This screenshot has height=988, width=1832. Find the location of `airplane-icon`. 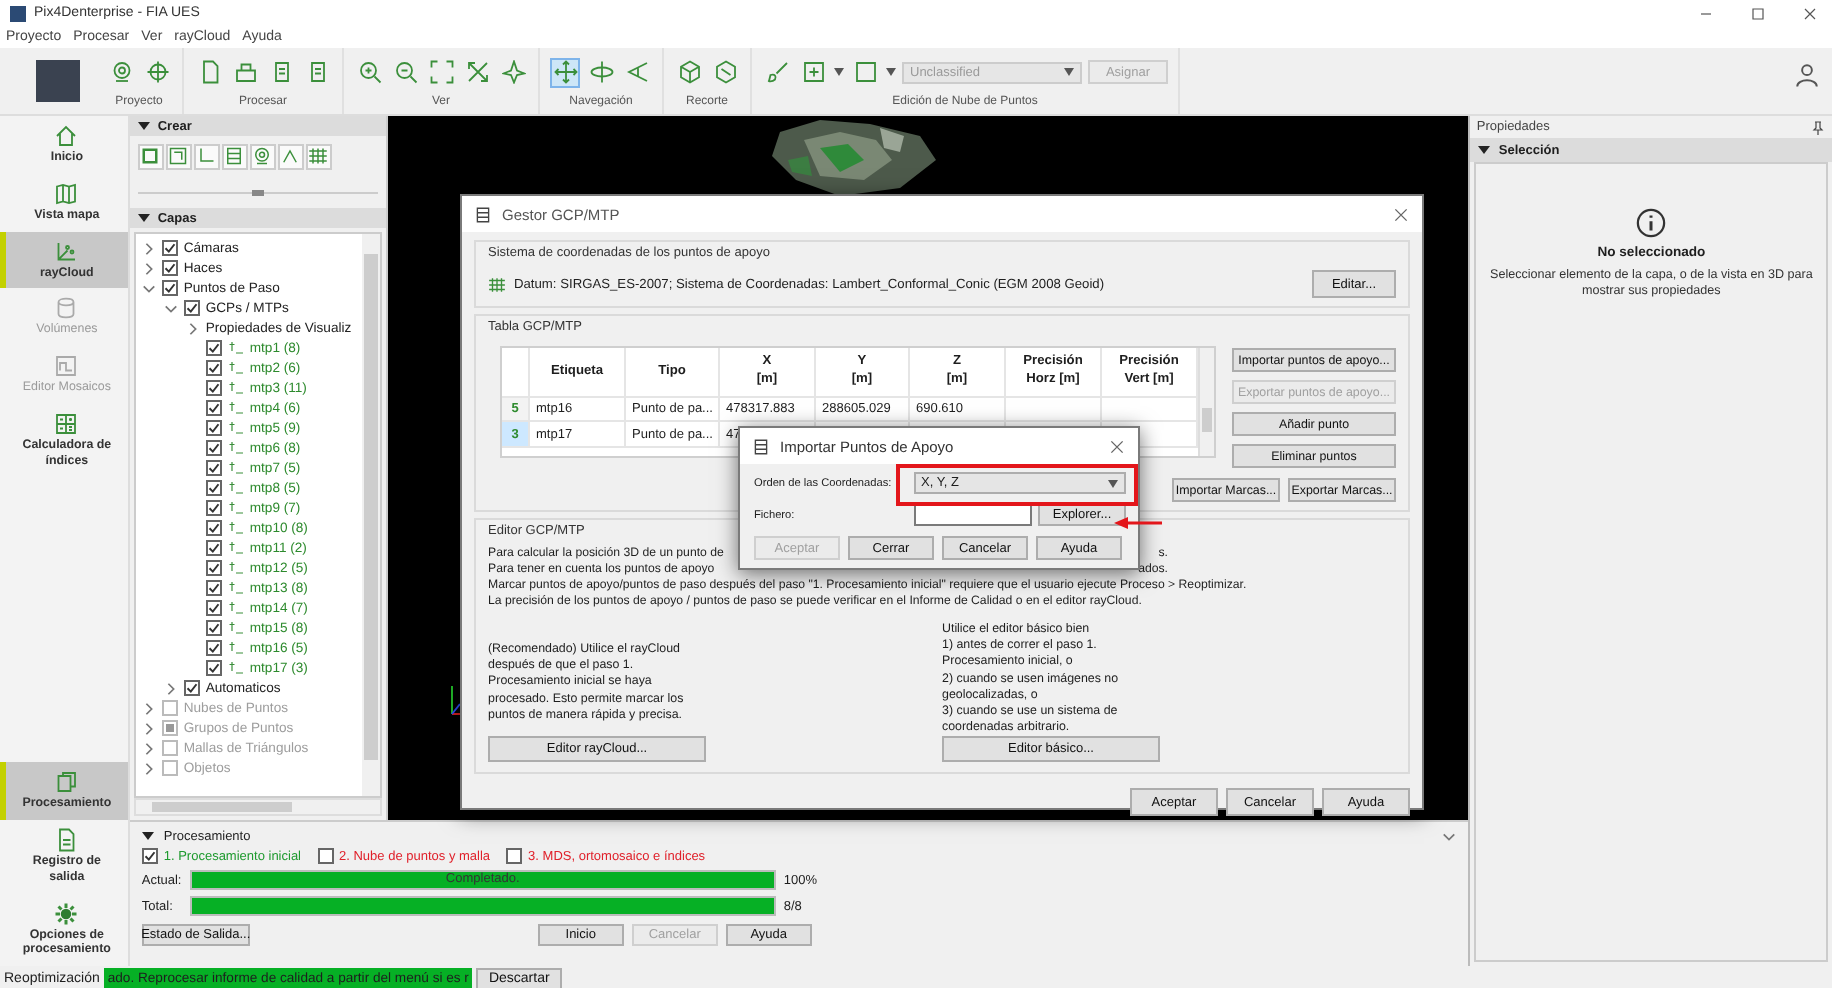

airplane-icon is located at coordinates (513, 72).